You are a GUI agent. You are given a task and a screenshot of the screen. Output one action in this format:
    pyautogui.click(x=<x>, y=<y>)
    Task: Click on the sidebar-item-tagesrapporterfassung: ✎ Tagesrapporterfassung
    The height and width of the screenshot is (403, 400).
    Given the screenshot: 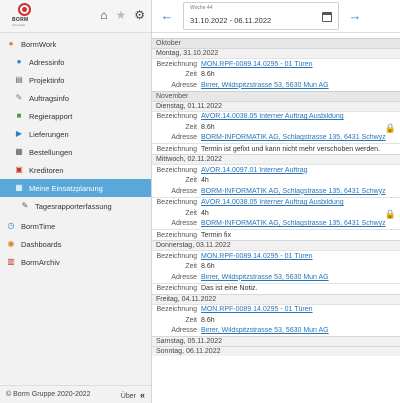 What is the action you would take?
    pyautogui.click(x=75, y=206)
    